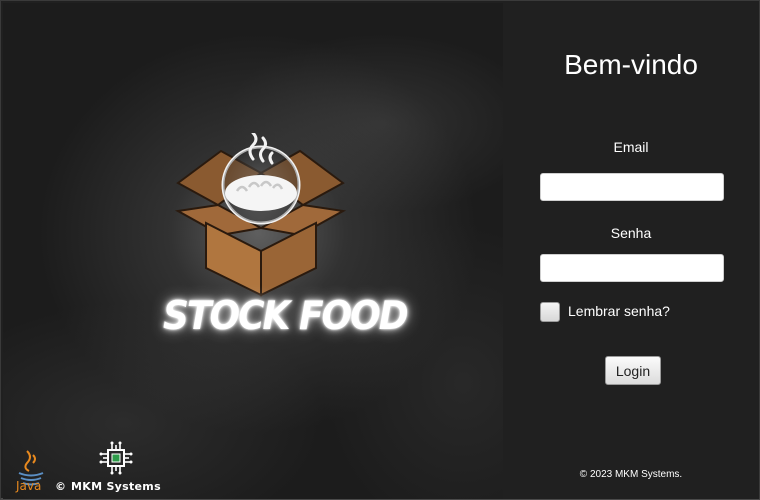  I want to click on password-label: Senha, so click(631, 233).